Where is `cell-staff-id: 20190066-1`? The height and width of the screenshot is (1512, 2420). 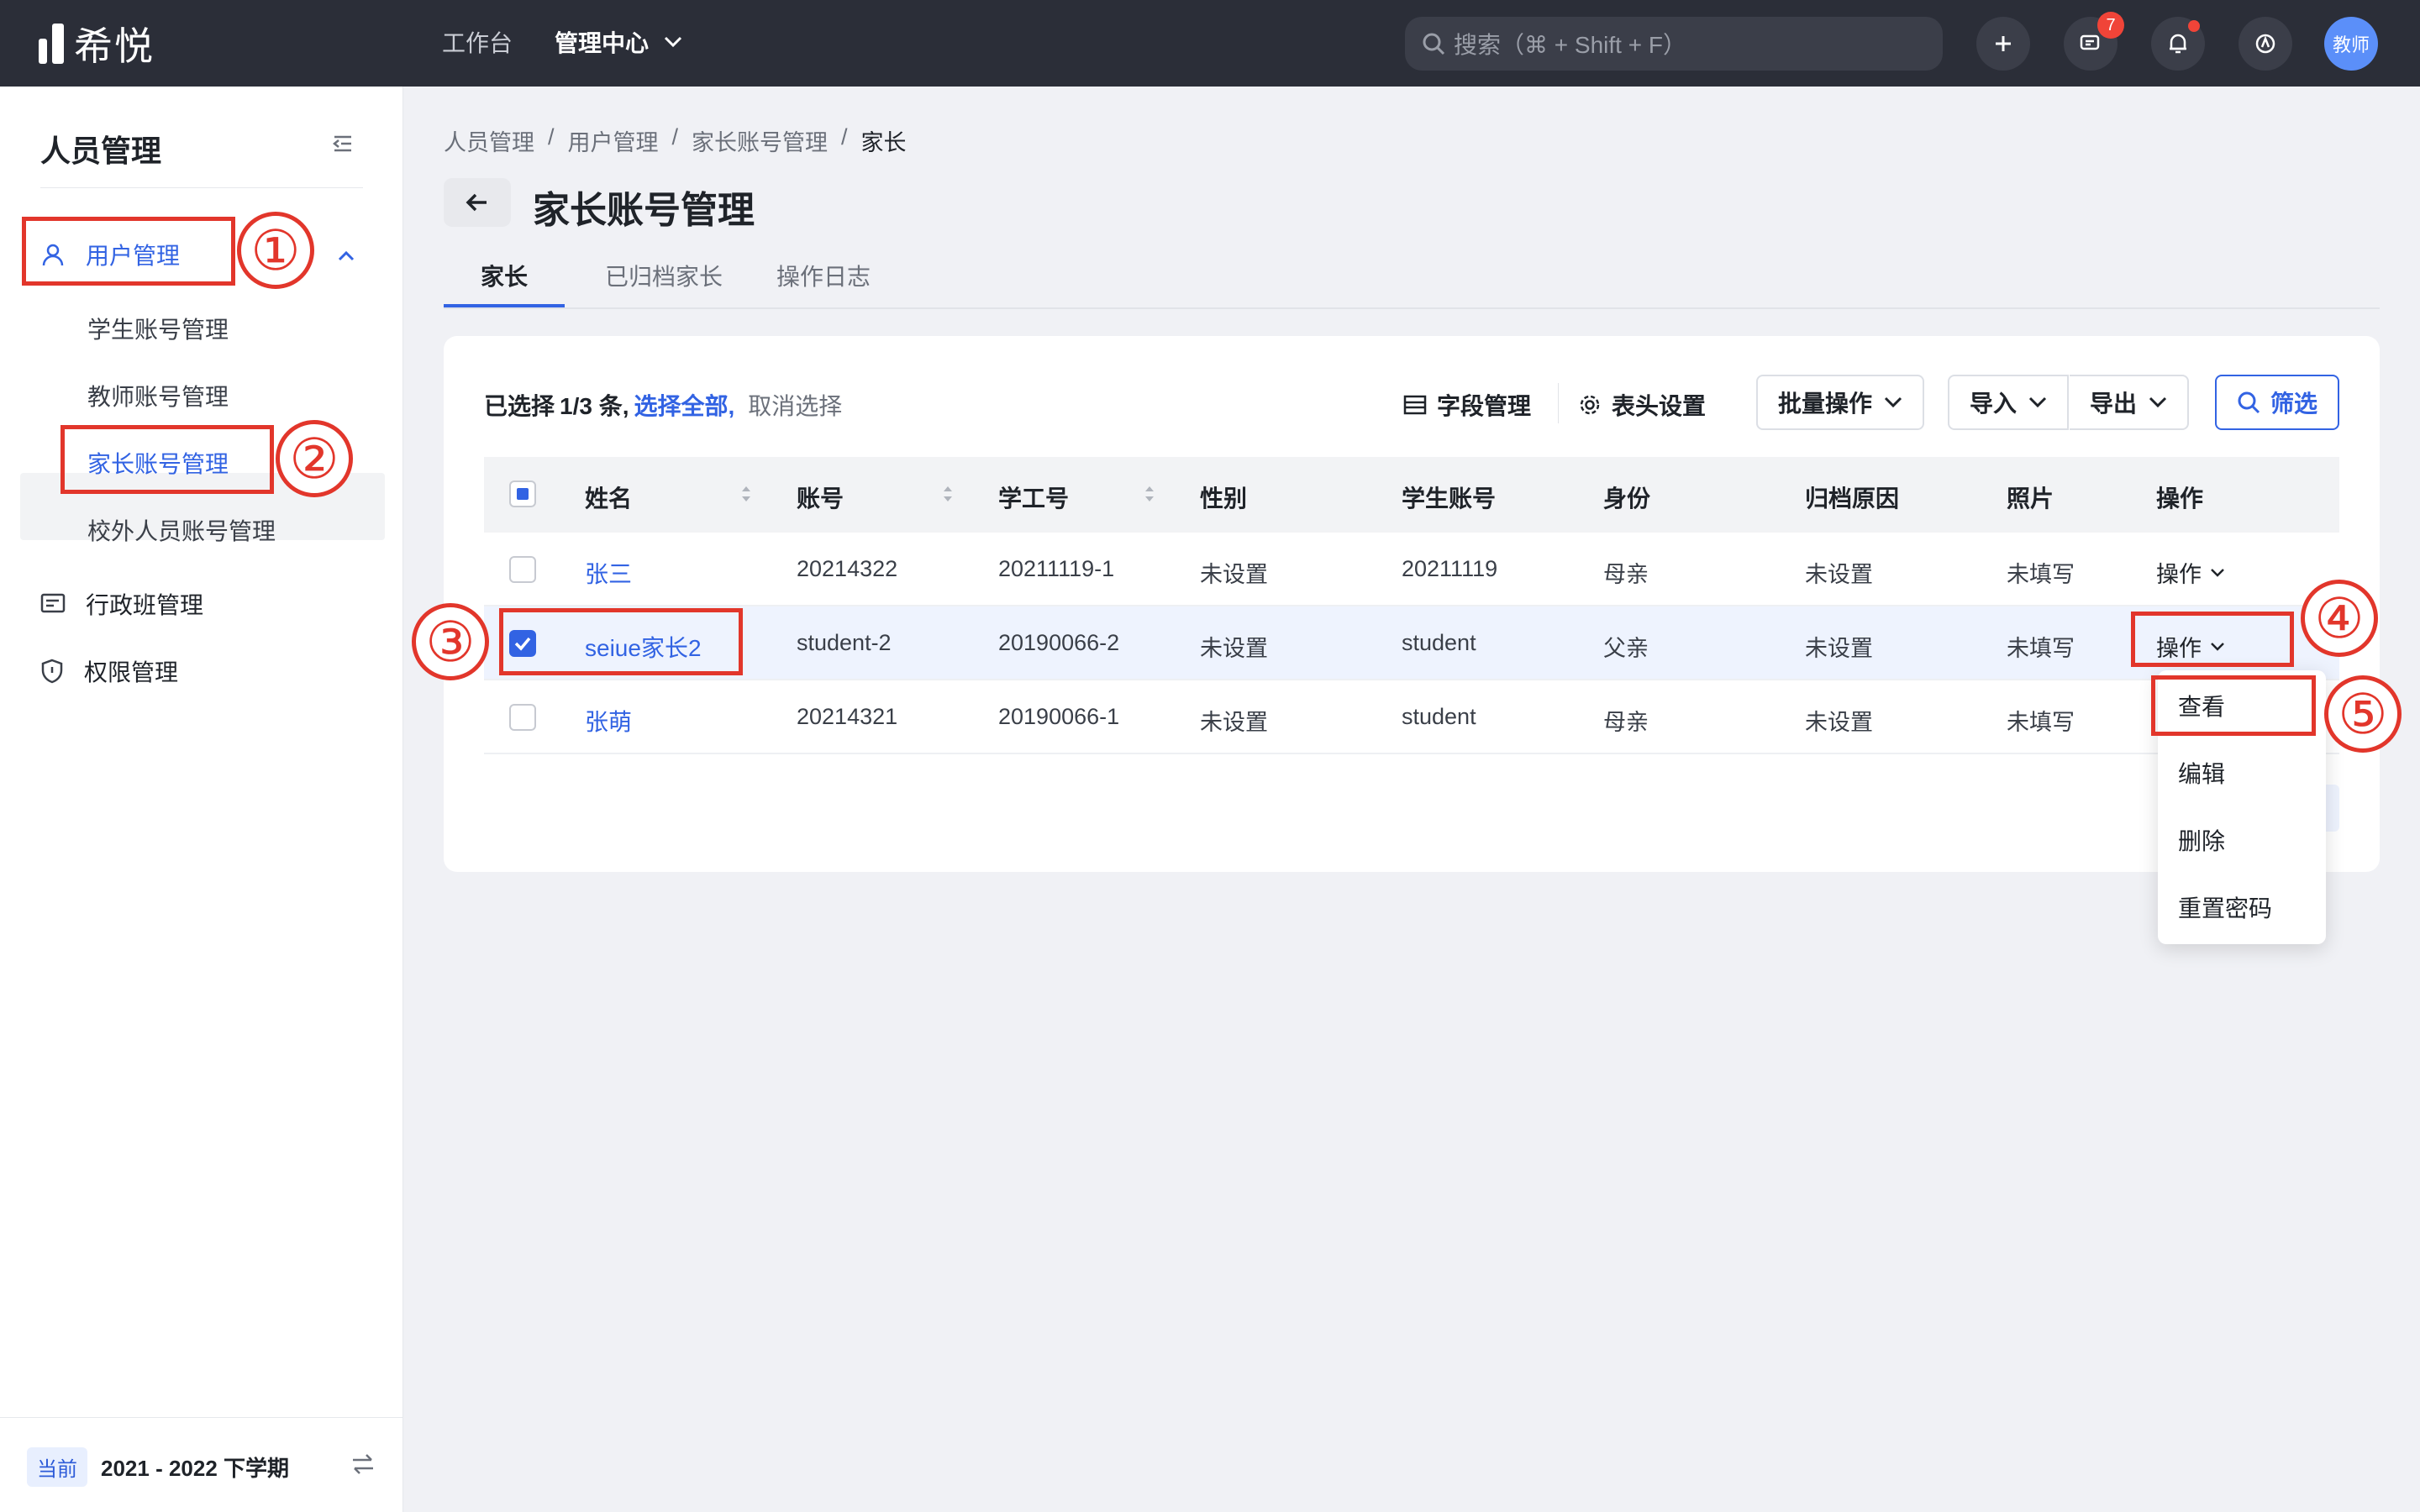 cell-staff-id: 20190066-1 is located at coordinates (1059, 716).